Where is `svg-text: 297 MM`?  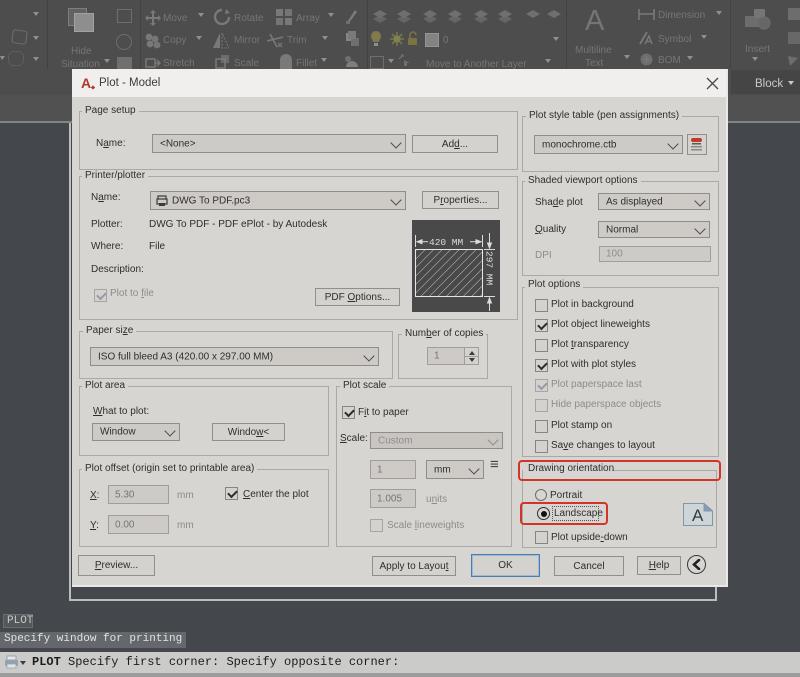
svg-text: 297 MM is located at coordinates (489, 268).